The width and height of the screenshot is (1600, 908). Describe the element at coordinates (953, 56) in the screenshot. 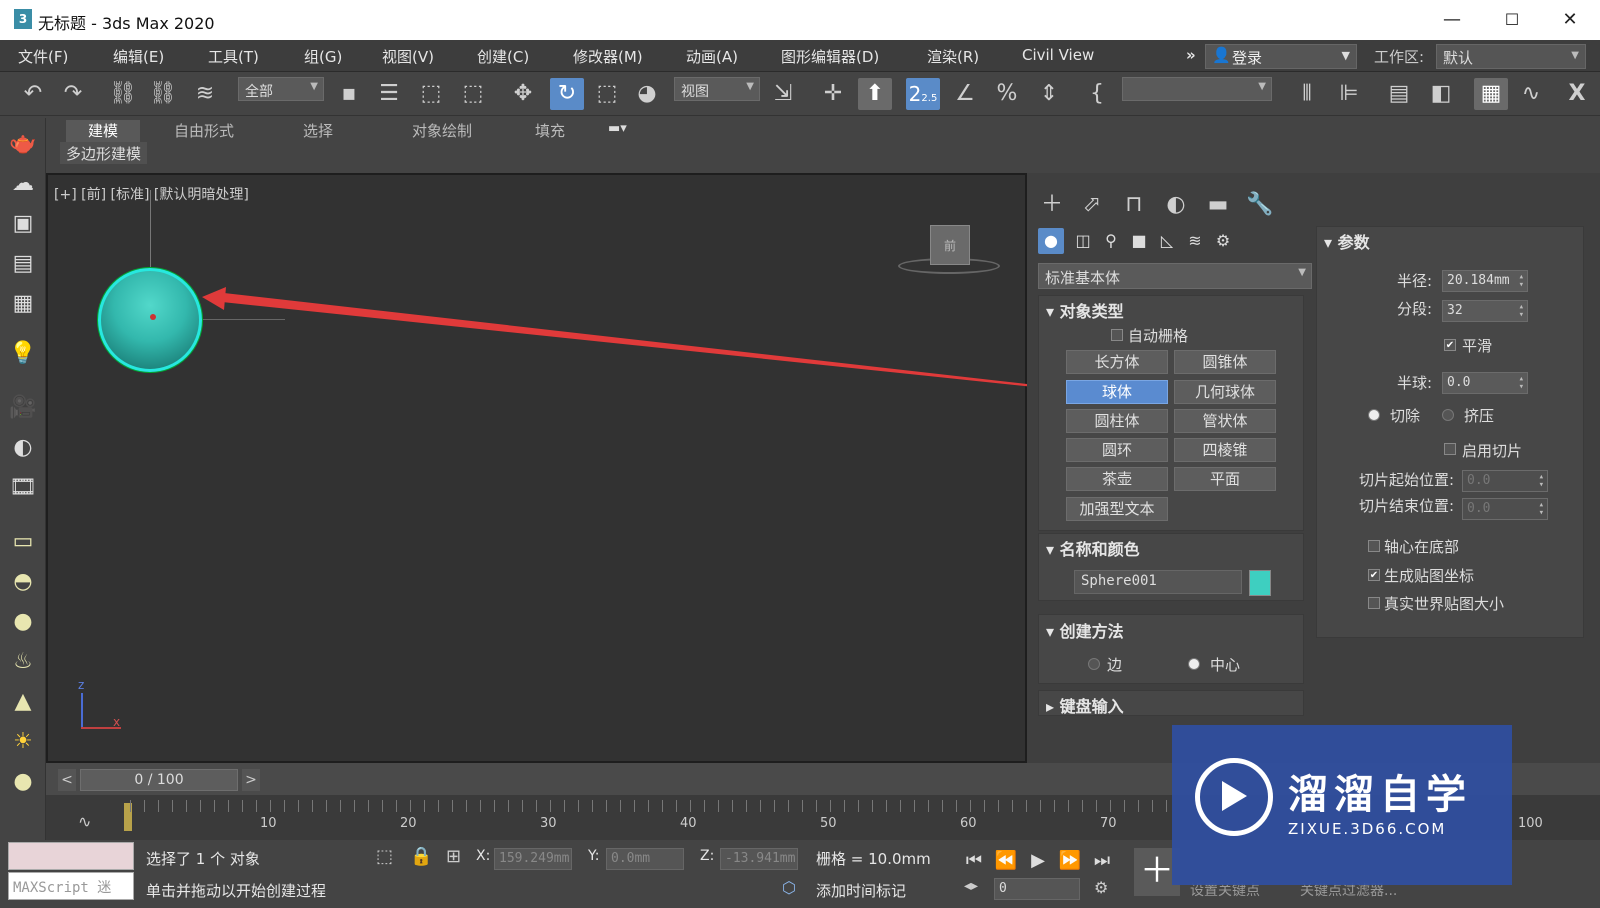

I see `menu-rendering: 渲染(R)` at that location.